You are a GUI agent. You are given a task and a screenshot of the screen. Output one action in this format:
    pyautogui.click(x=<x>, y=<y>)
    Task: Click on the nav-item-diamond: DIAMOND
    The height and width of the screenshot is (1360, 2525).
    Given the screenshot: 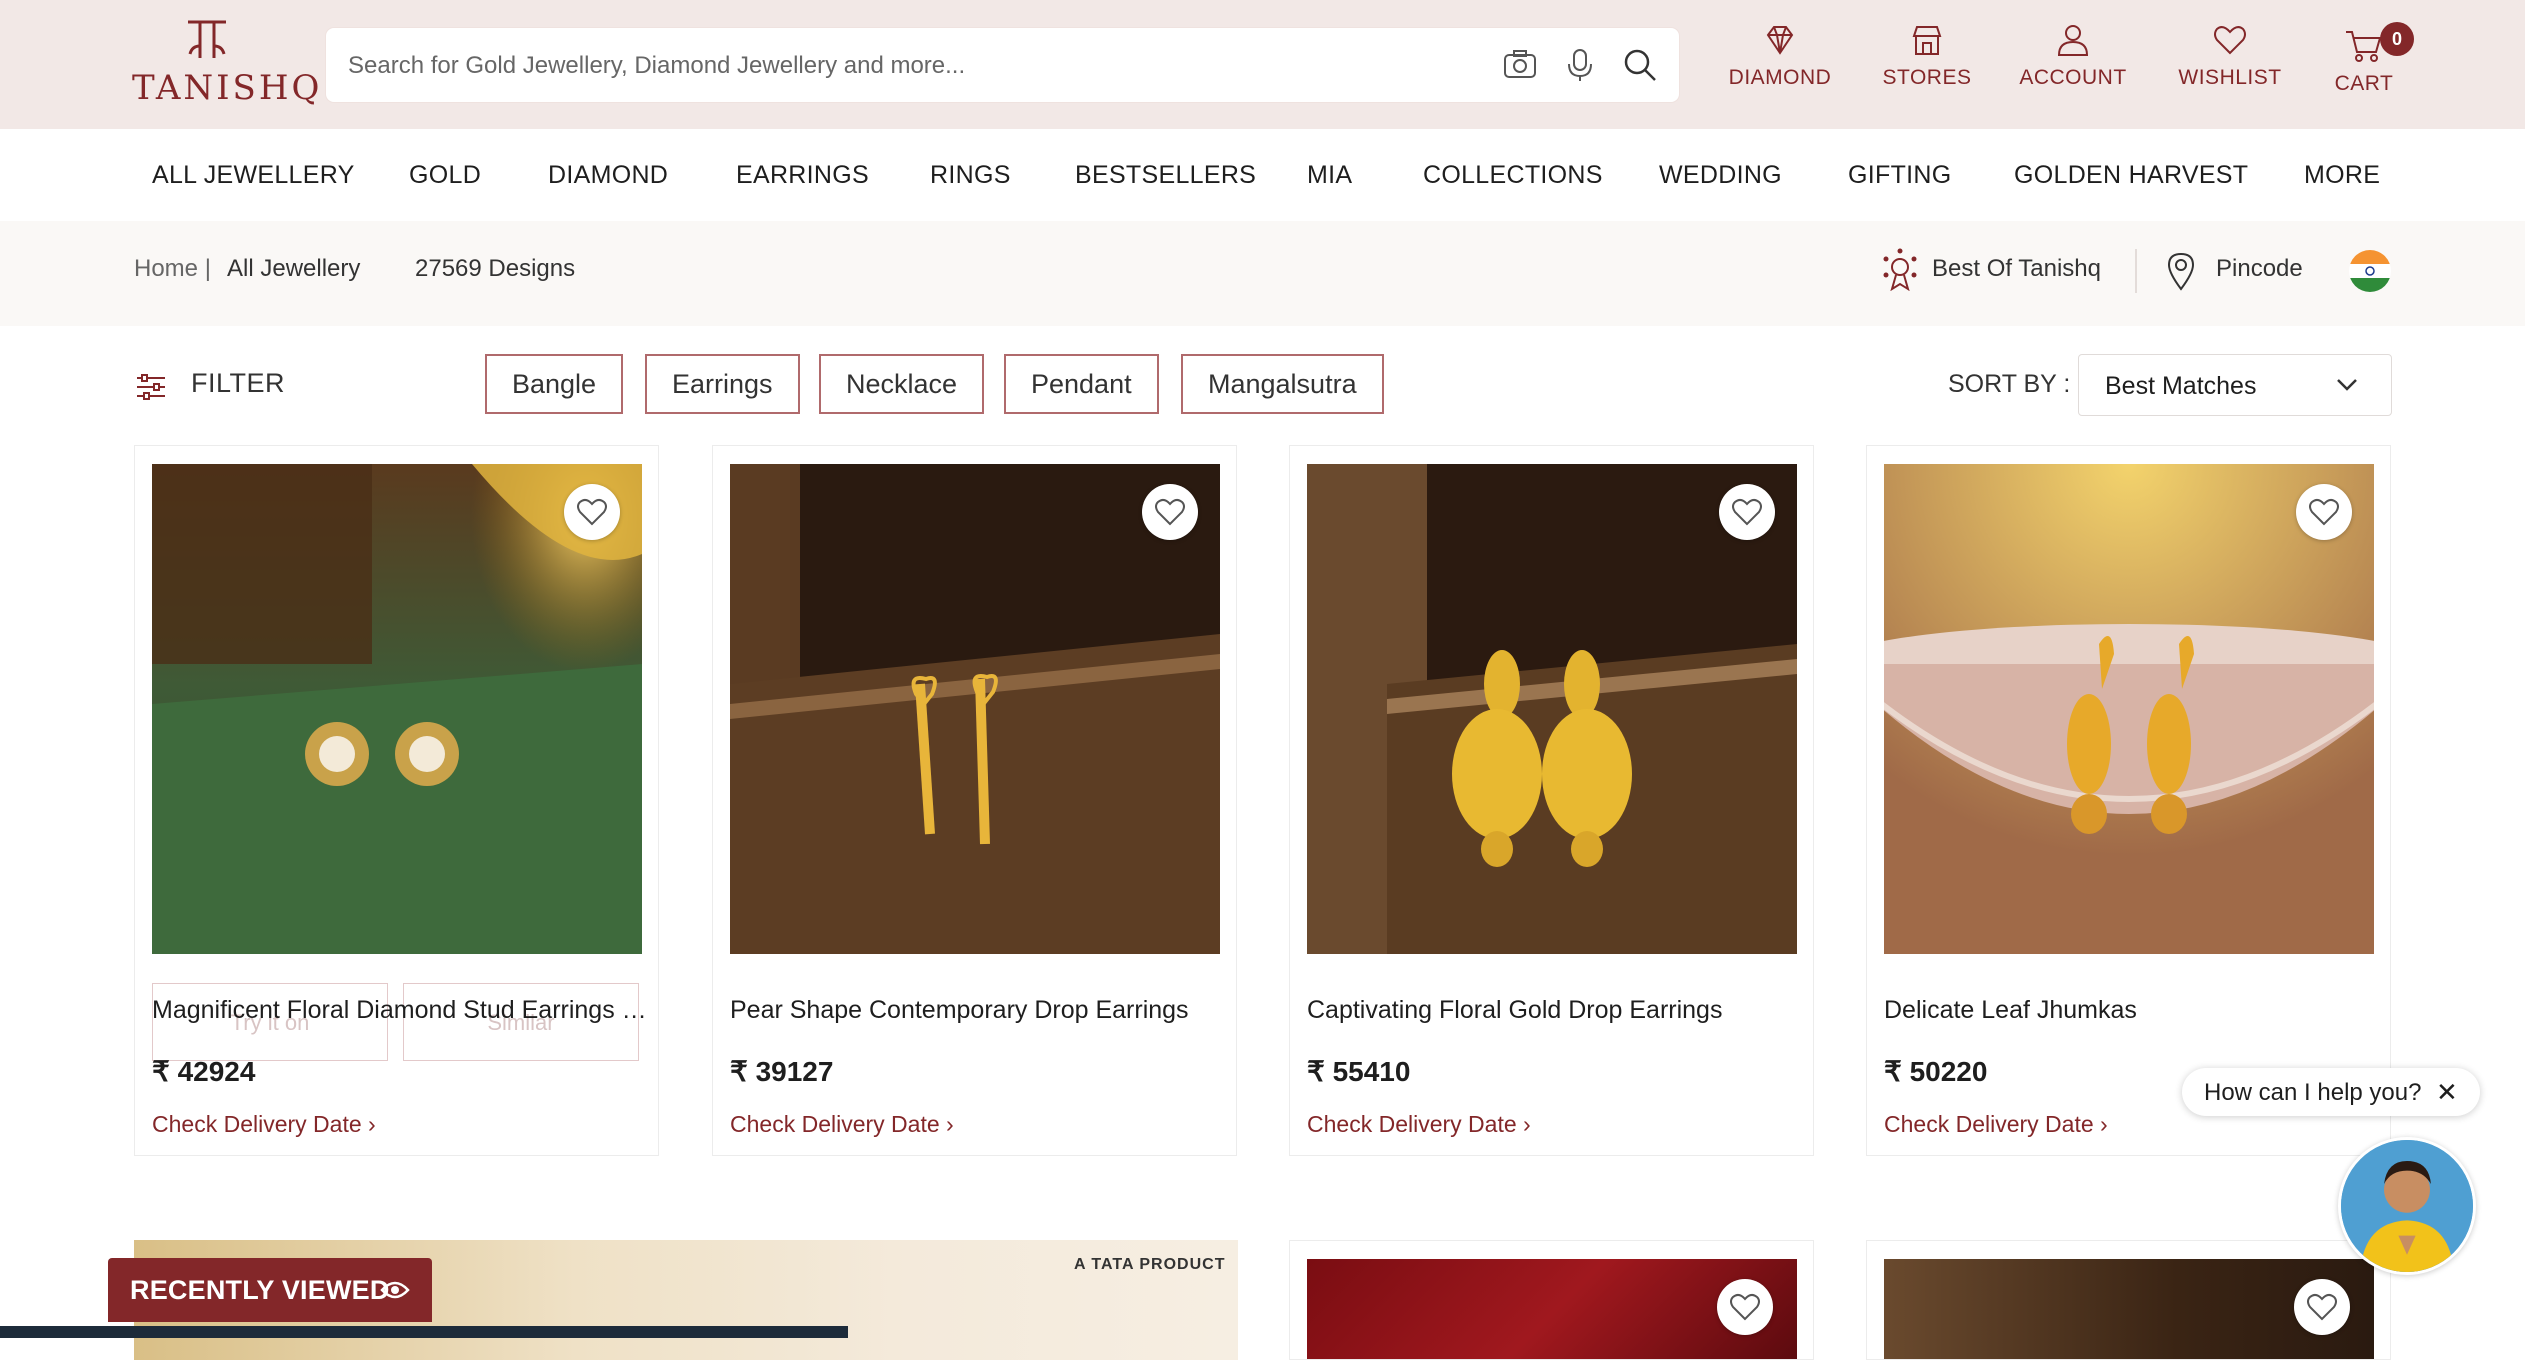 What is the action you would take?
    pyautogui.click(x=608, y=175)
    